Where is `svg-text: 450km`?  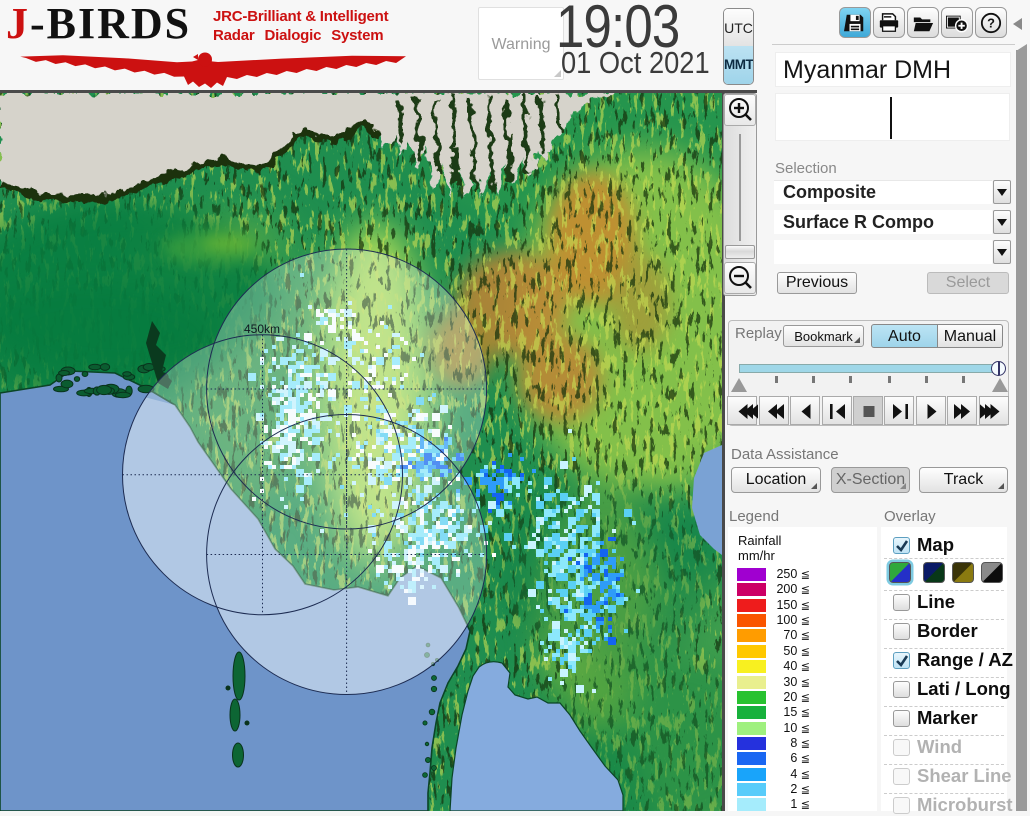 svg-text: 450km is located at coordinates (262, 329).